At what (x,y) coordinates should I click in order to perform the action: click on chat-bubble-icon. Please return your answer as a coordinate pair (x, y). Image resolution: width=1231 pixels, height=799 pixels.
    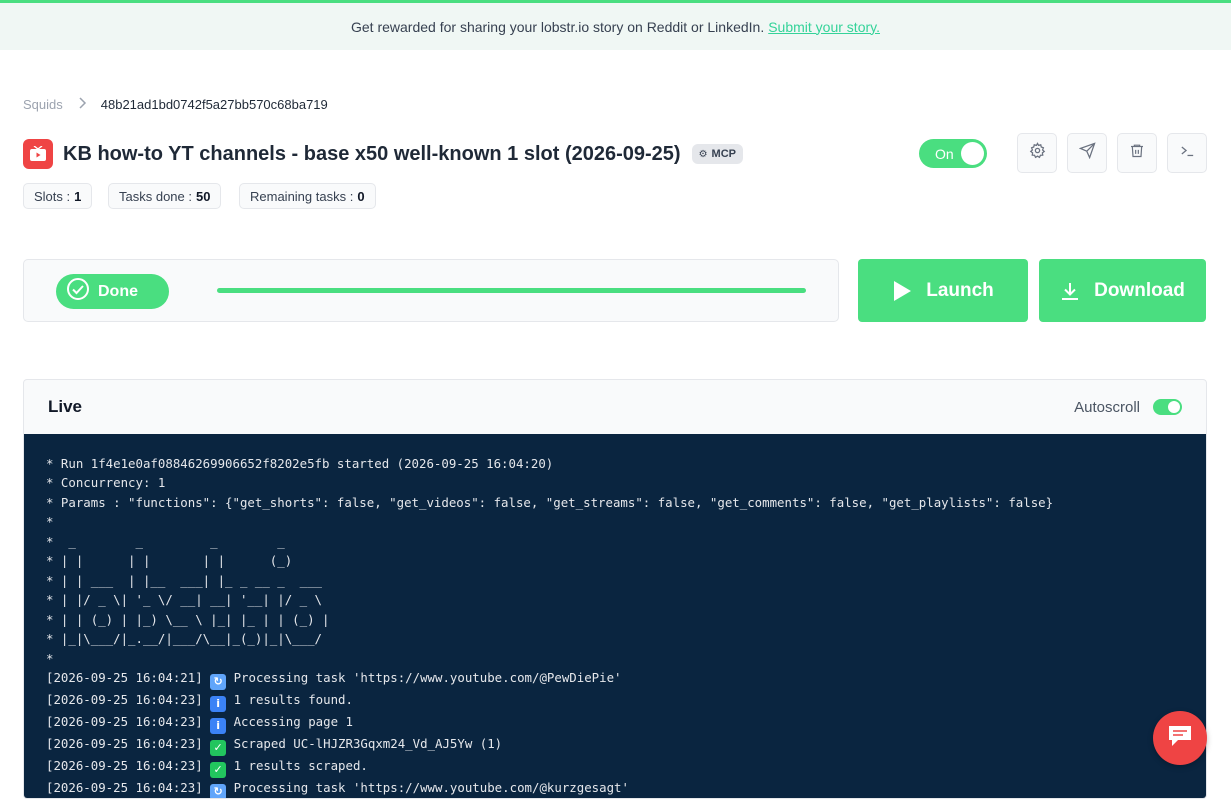
    Looking at the image, I should click on (1180, 738).